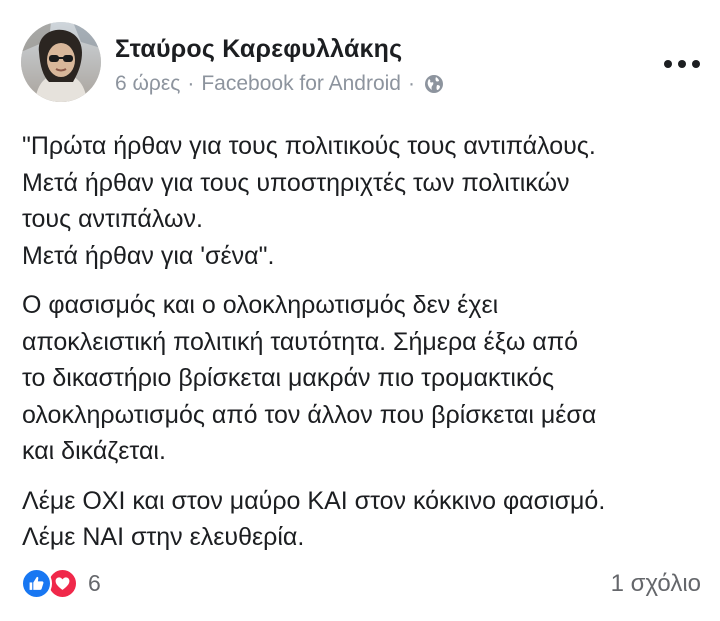 This screenshot has width=720, height=621. What do you see at coordinates (94, 451) in the screenshot?
I see `text-line: και δικάζεται.` at bounding box center [94, 451].